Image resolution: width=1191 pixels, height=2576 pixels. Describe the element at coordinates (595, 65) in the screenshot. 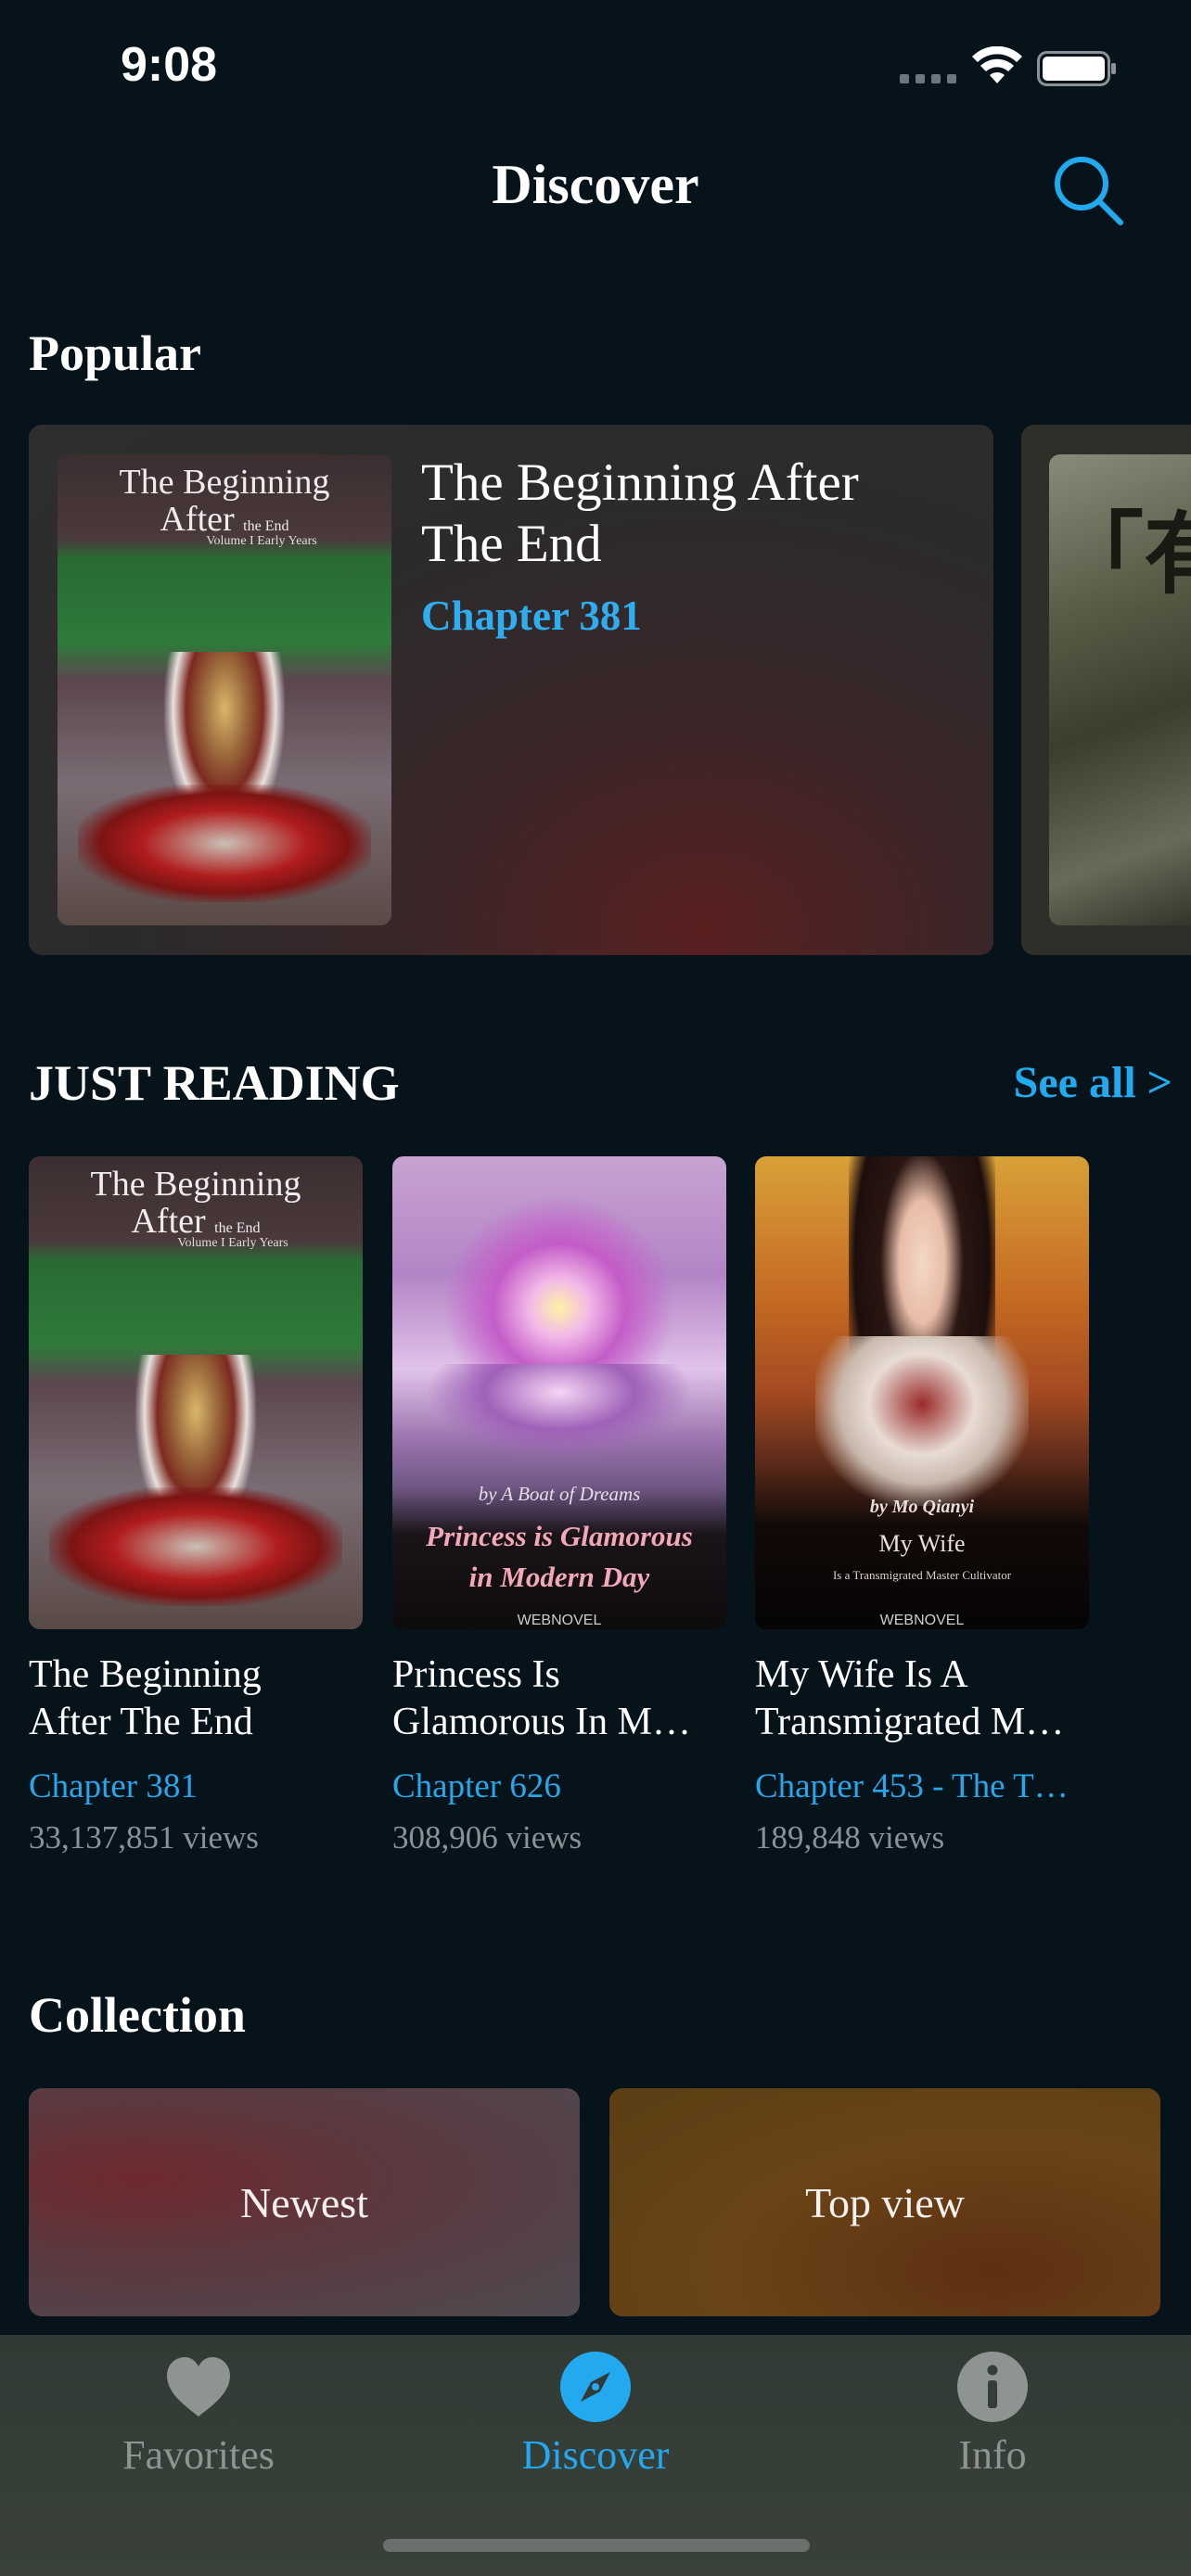

I see `status-bar: 9:08` at that location.